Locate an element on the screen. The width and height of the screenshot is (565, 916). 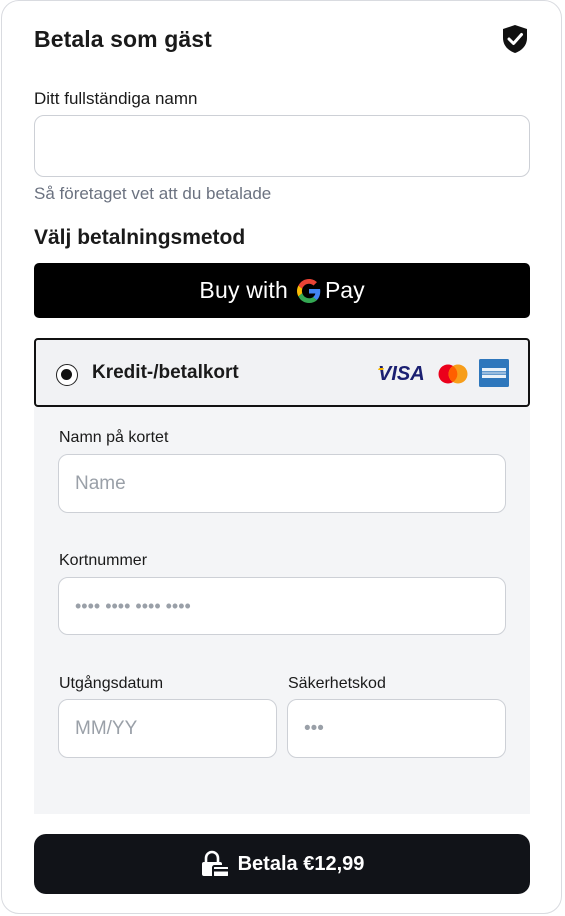
card-payment-option: Kredit-/betalkort VISA is located at coordinates (282, 372).